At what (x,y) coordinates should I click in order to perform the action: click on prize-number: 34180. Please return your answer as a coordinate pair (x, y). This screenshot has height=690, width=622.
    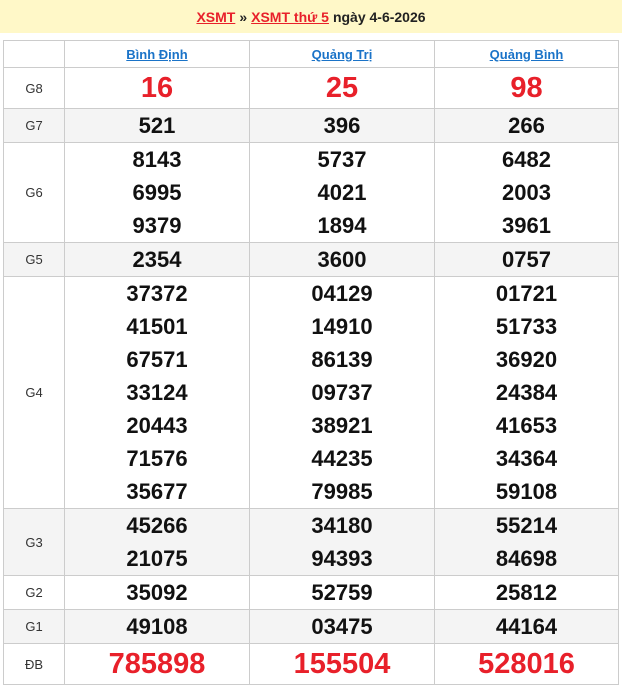
    Looking at the image, I should click on (342, 525).